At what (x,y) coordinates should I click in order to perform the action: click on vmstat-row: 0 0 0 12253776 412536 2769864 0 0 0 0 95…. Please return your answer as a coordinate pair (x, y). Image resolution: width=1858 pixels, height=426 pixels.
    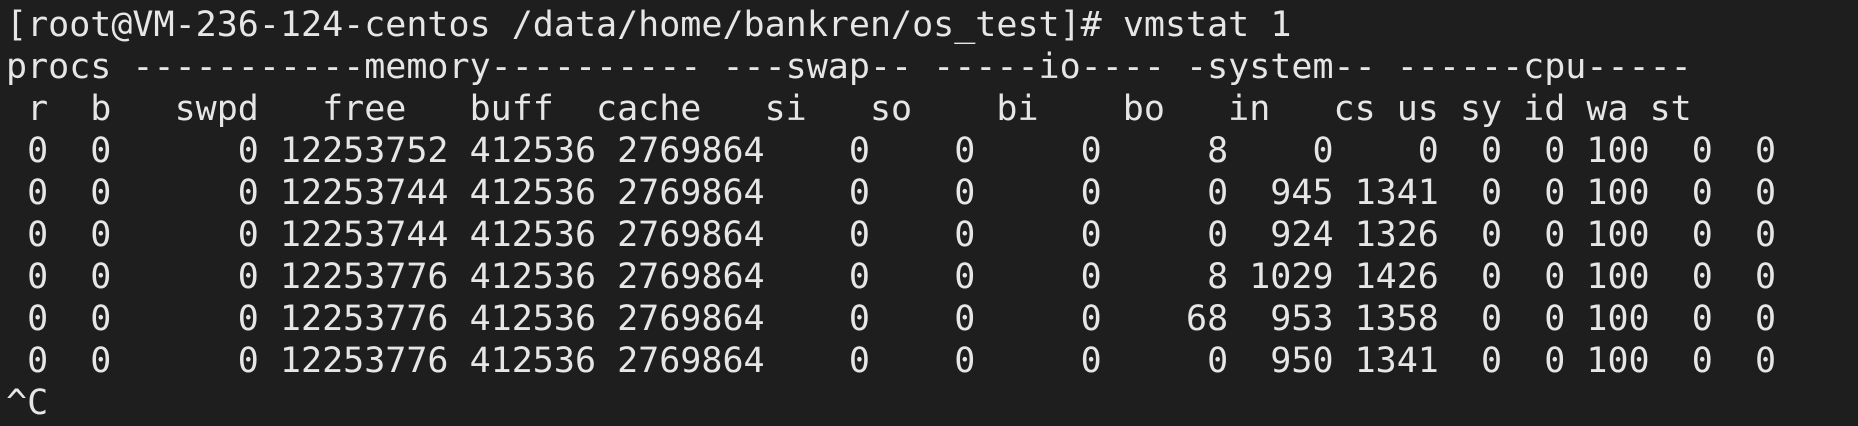
    Looking at the image, I should click on (891, 361).